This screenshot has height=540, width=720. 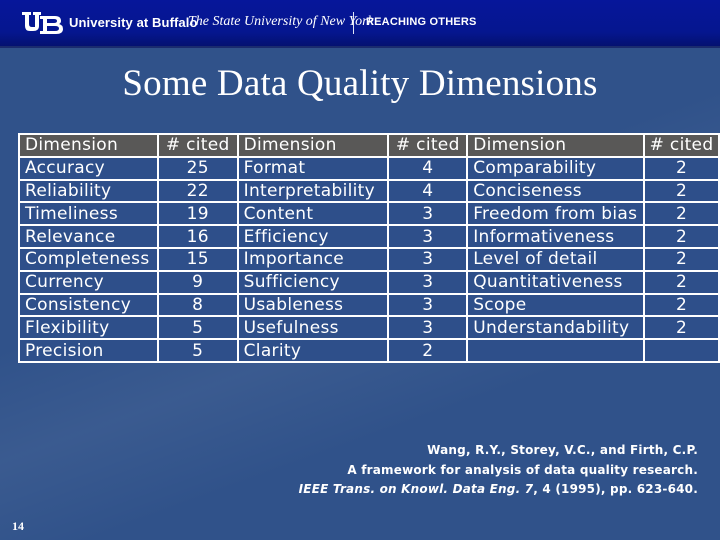 What do you see at coordinates (556, 282) in the screenshot?
I see `dimension-cell: Quantitativeness` at bounding box center [556, 282].